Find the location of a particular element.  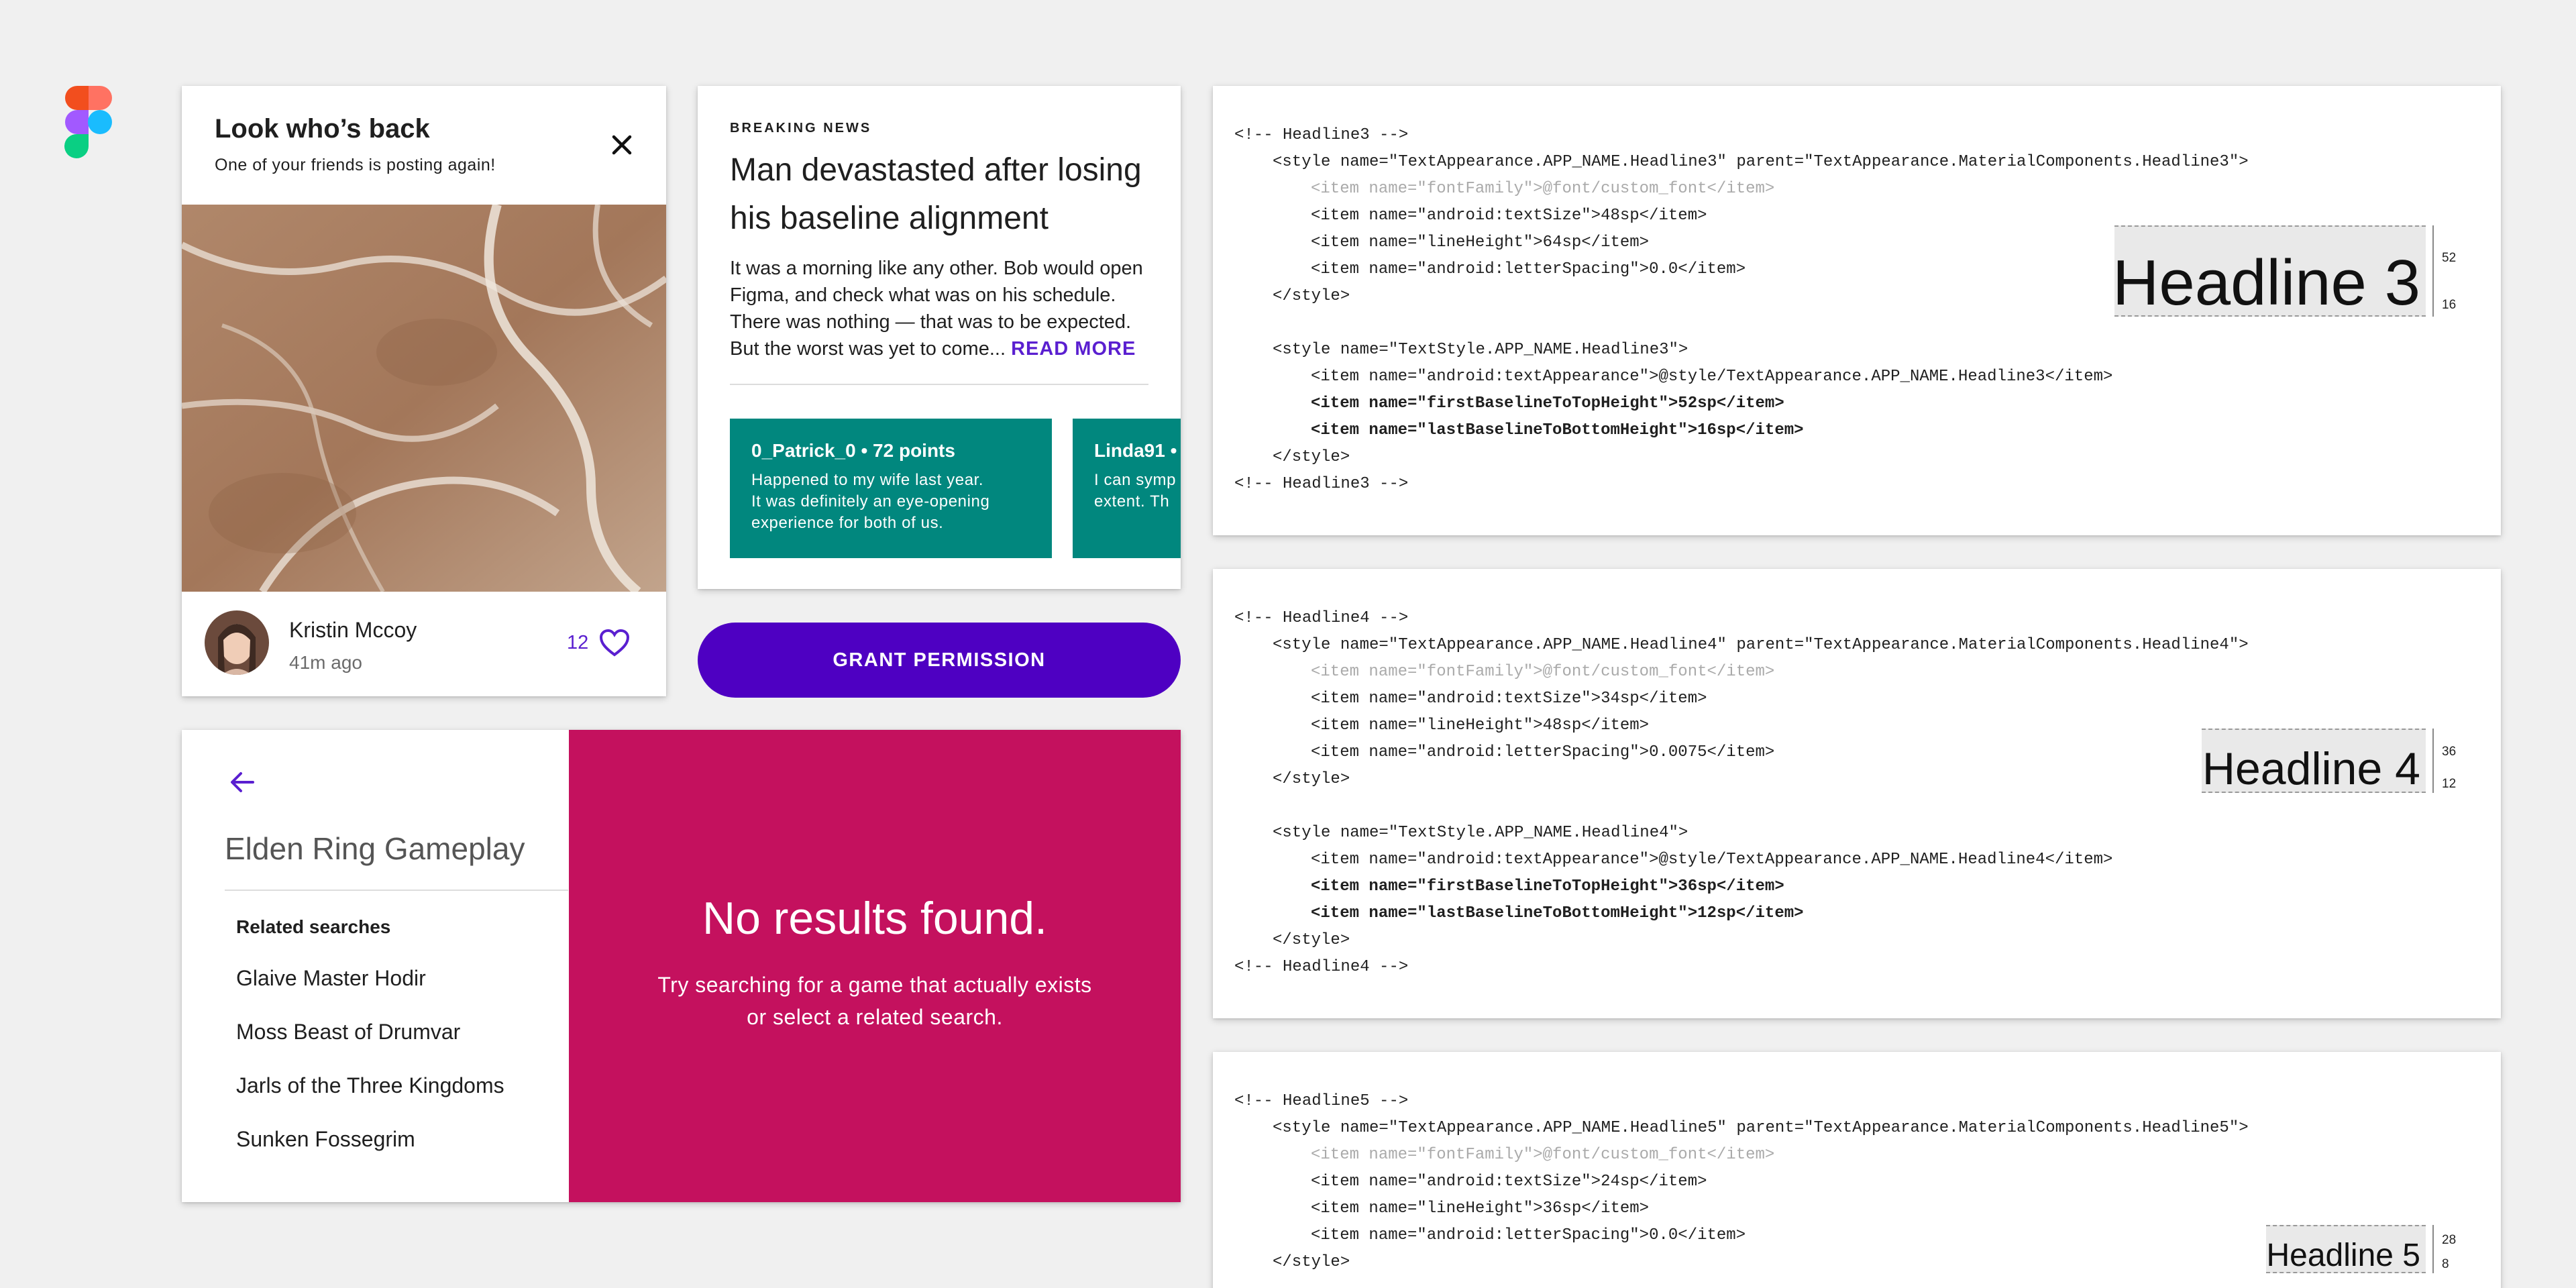

bottom-height-label: 12 is located at coordinates (2449, 784).